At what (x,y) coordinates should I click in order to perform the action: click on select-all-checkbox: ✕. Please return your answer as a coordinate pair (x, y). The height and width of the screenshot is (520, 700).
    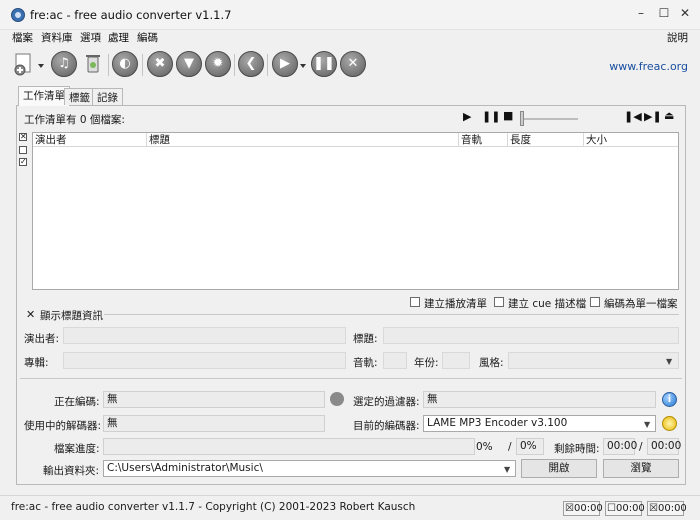
    Looking at the image, I should click on (23, 137).